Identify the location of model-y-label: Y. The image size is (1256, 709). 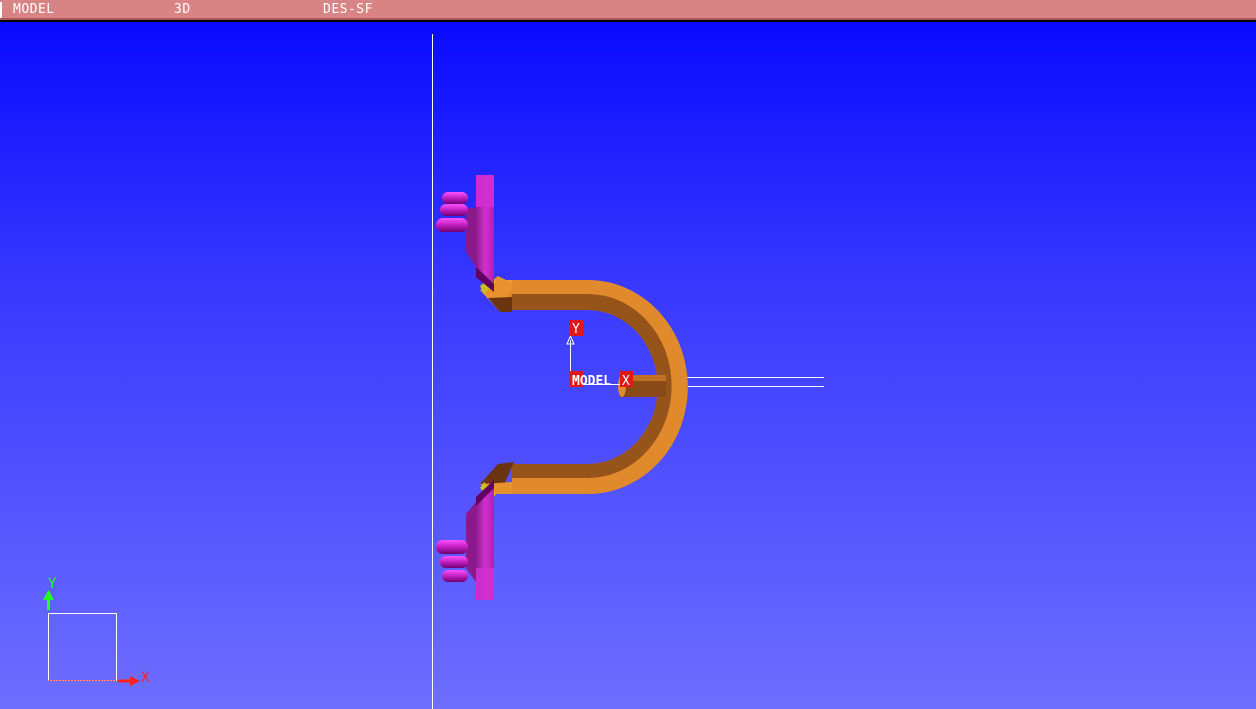
(576, 329).